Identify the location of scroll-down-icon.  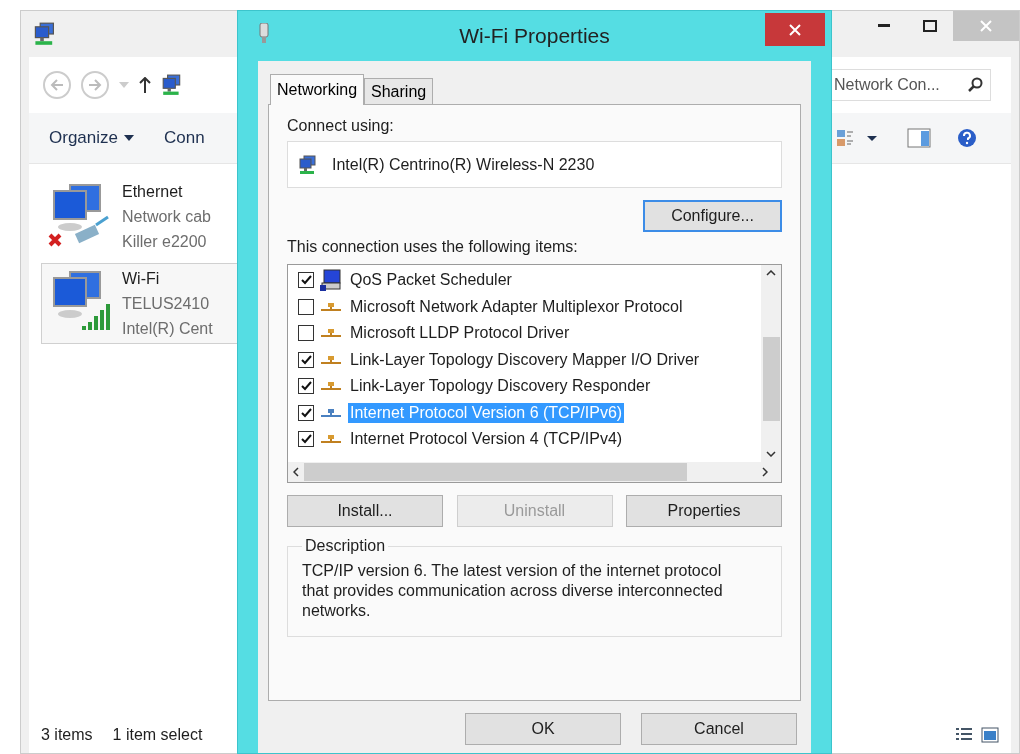
(771, 454).